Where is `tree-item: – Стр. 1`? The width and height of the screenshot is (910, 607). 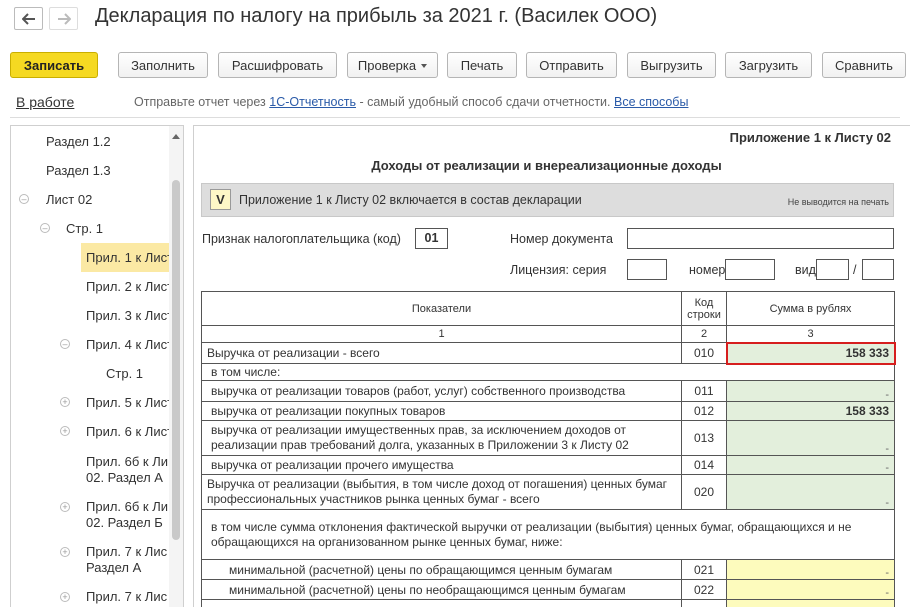
tree-item: – Стр. 1 is located at coordinates (90, 228).